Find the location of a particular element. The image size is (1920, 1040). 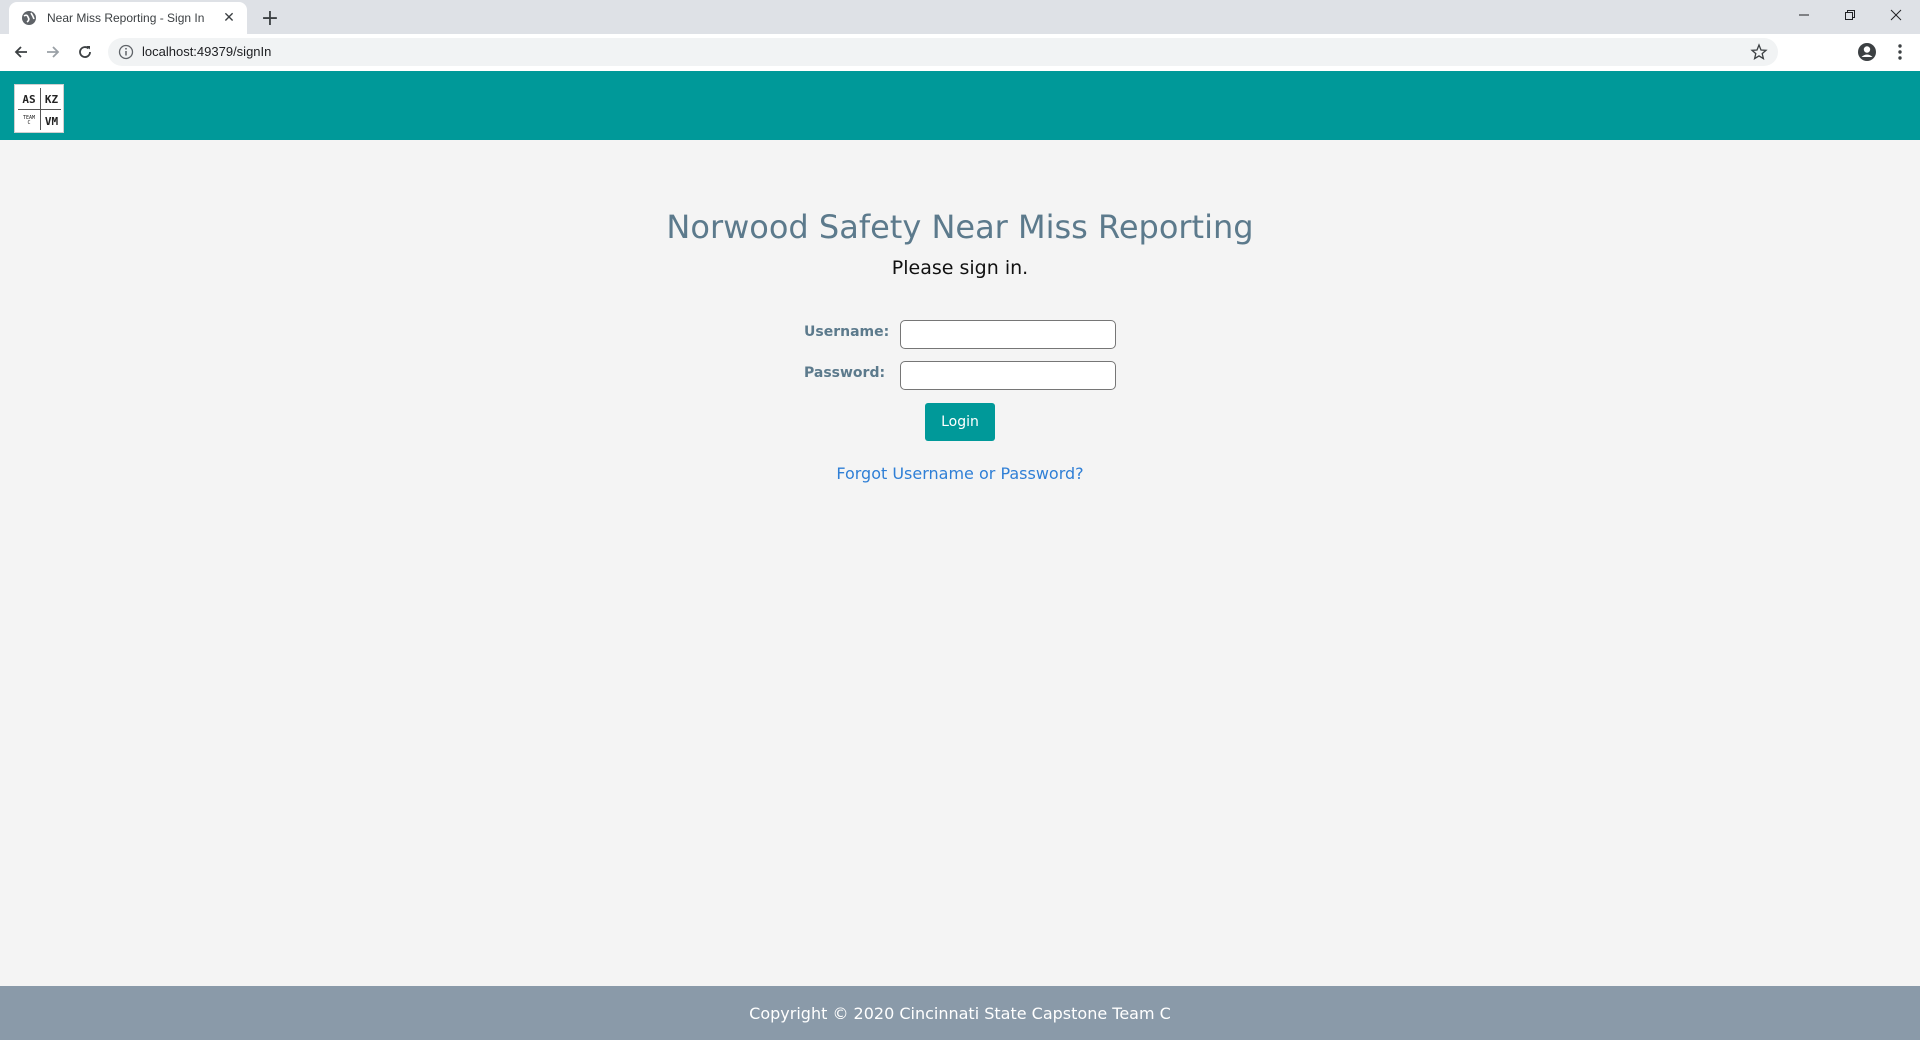

page-subtitle: Please sign in. is located at coordinates (960, 268).